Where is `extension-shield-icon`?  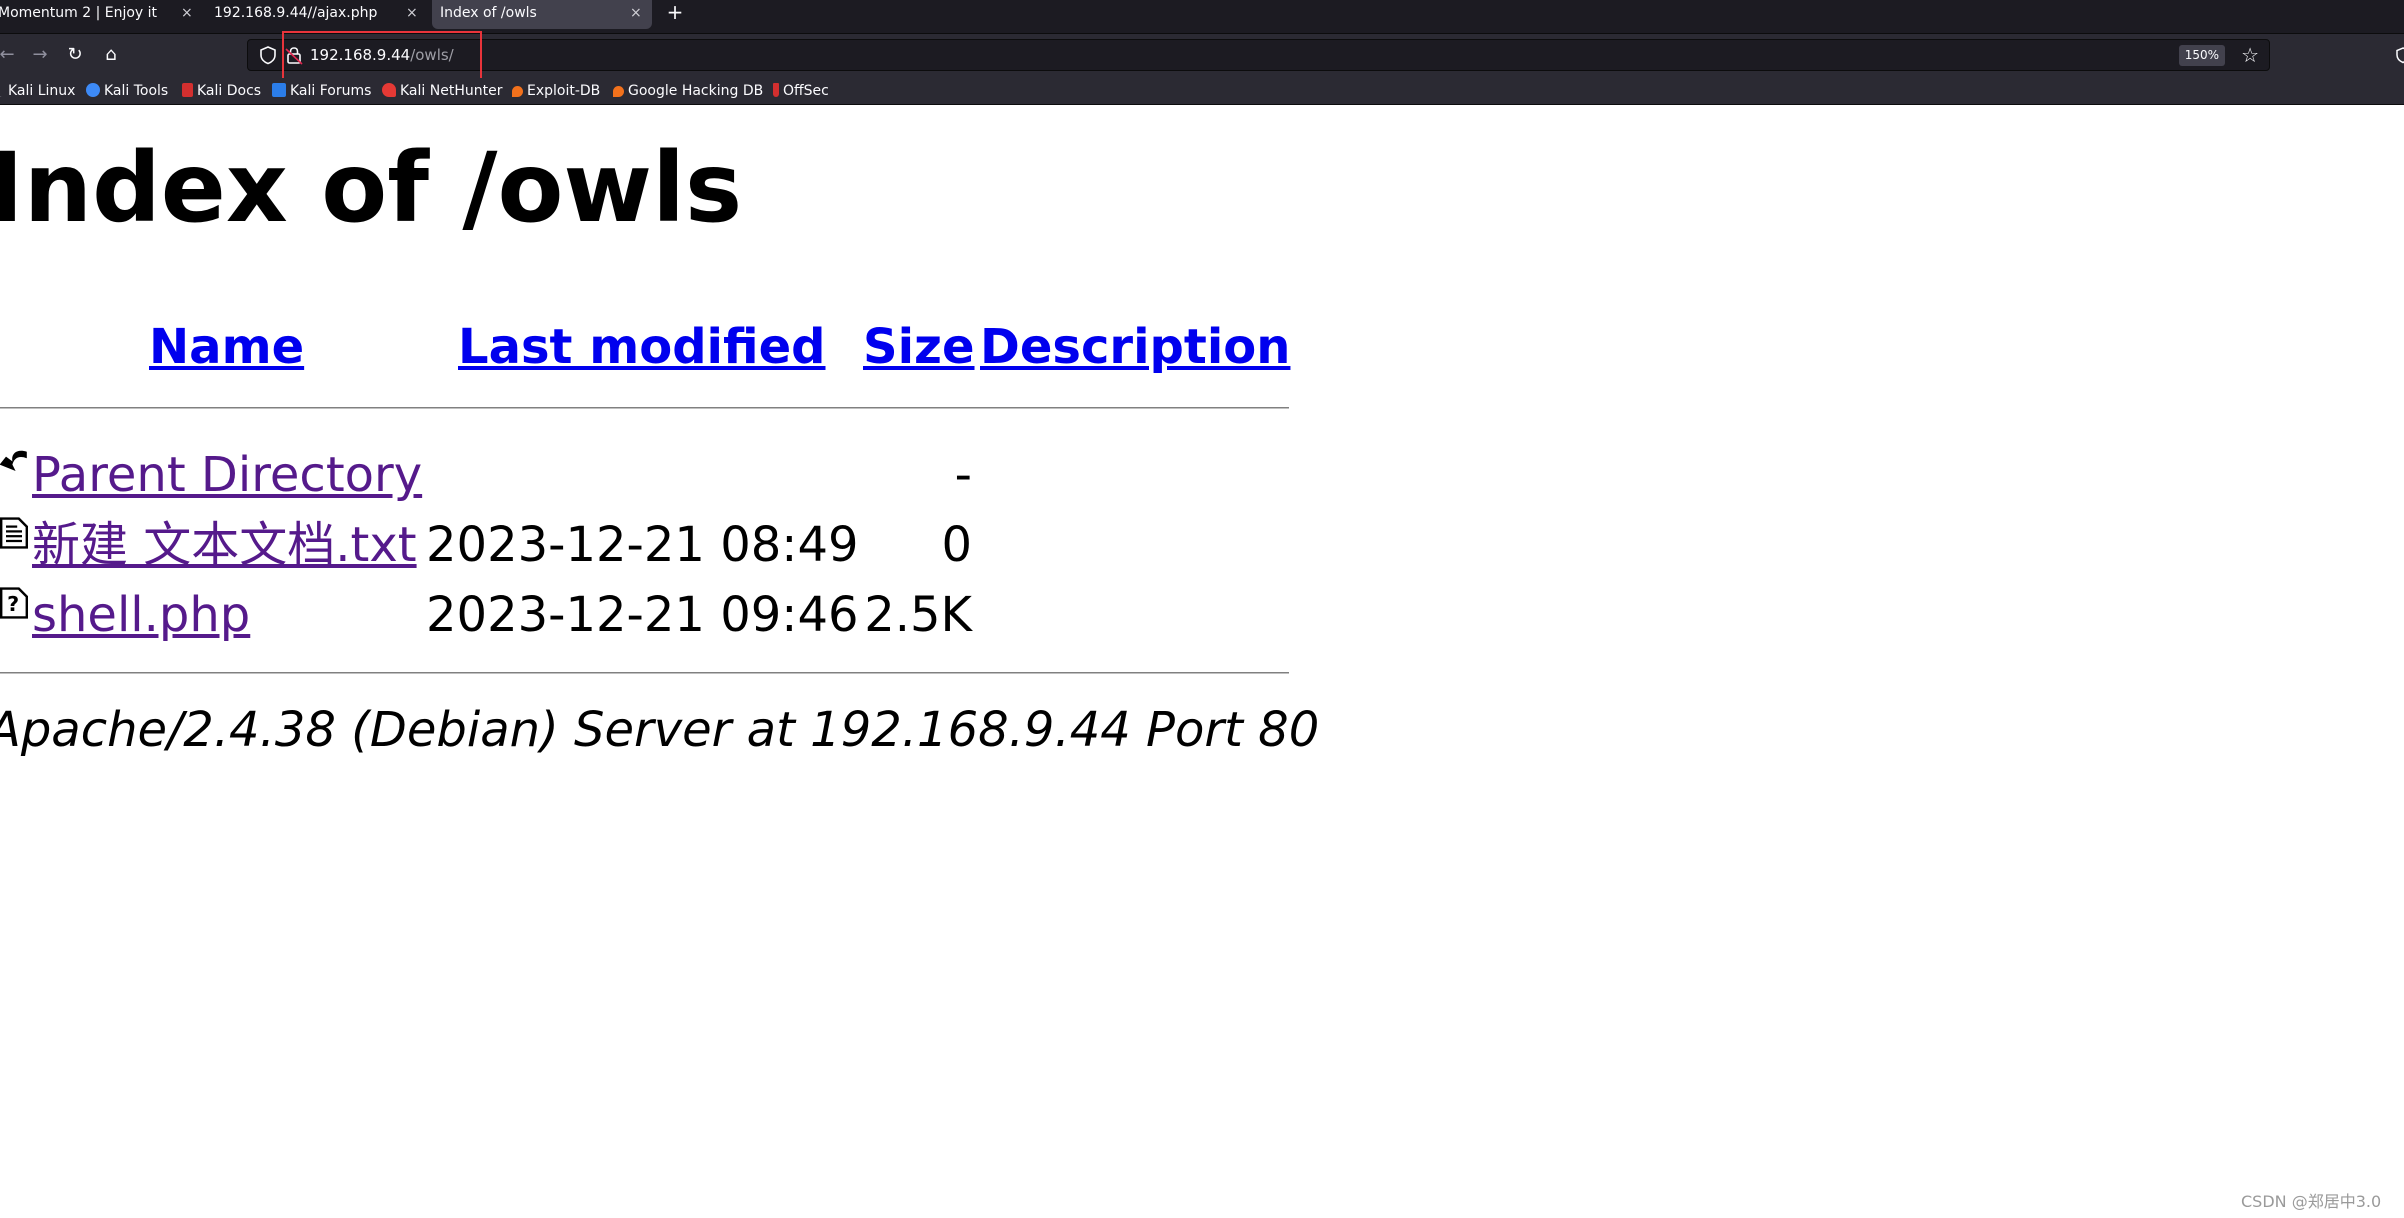
extension-shield-icon is located at coordinates (2399, 55).